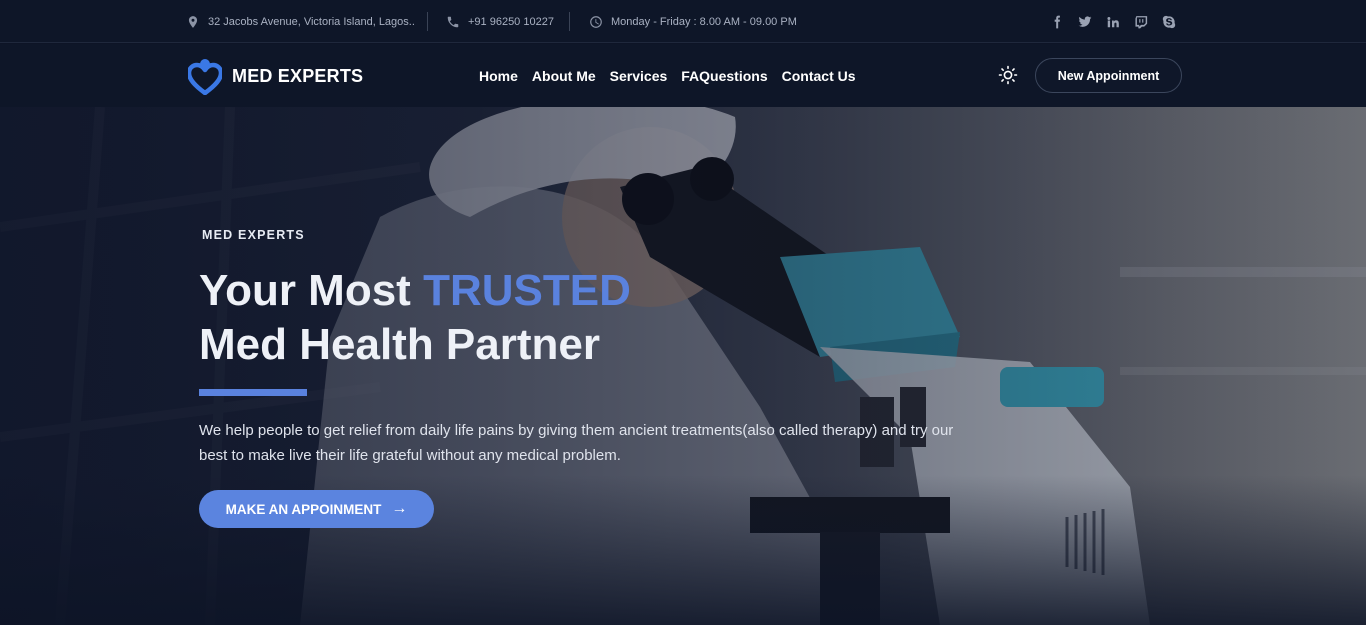  I want to click on brand-logo: MED EXPERTS, so click(275, 76).